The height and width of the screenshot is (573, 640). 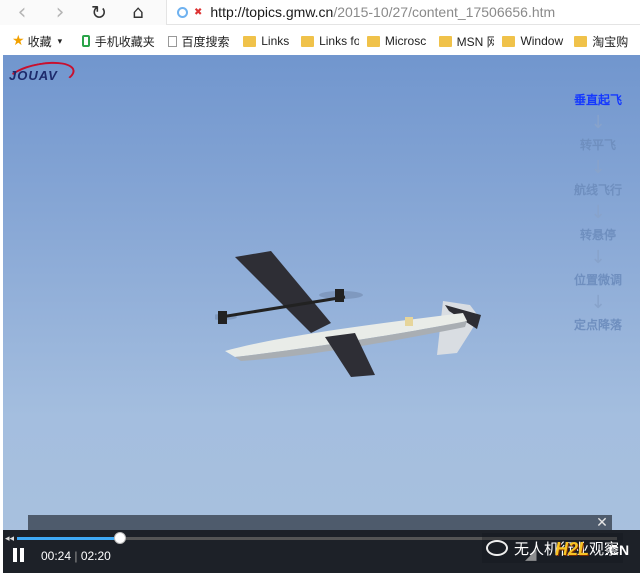 What do you see at coordinates (597, 280) in the screenshot?
I see `flow-step: 位置微调` at bounding box center [597, 280].